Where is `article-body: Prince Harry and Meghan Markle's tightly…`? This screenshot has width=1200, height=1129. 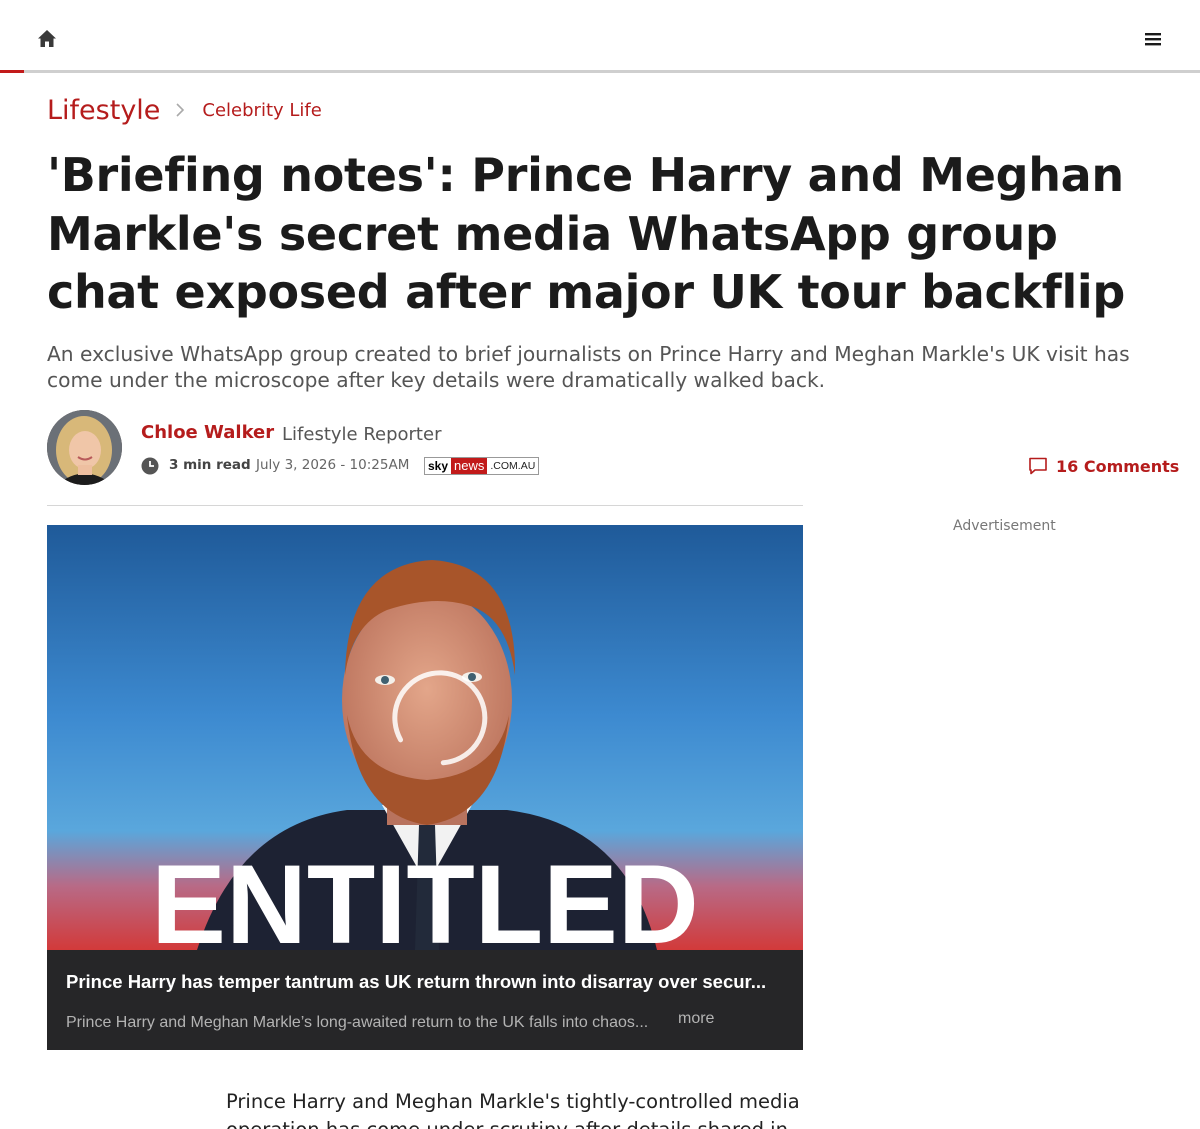 article-body: Prince Harry and Meghan Markle's tightly… is located at coordinates (516, 1108).